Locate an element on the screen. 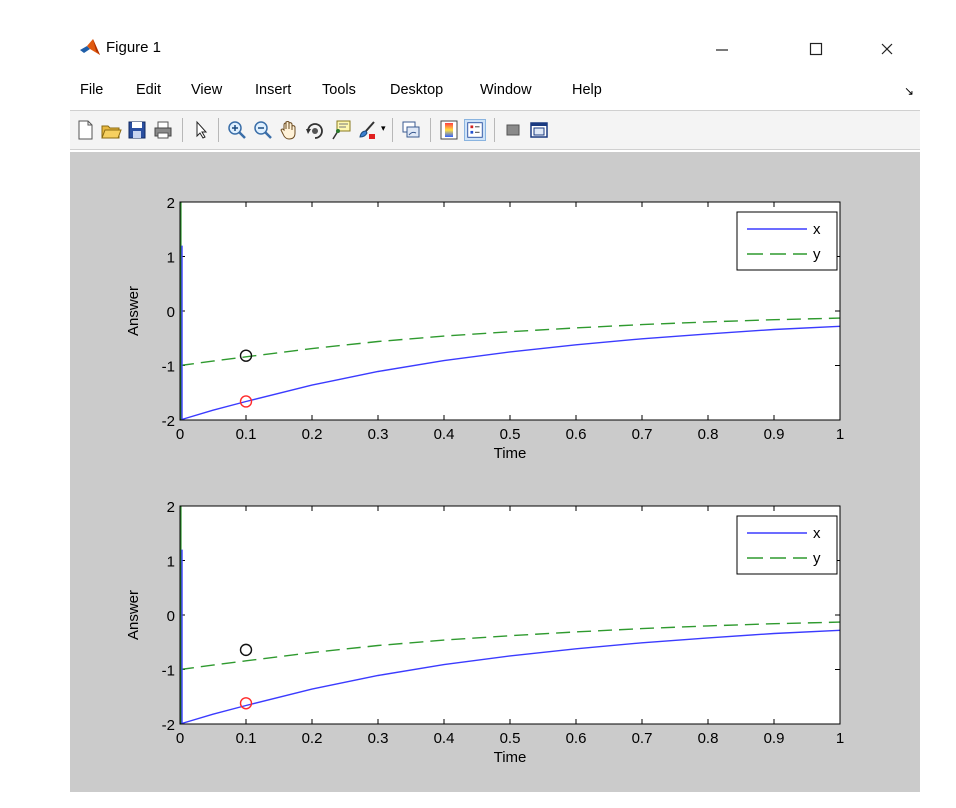 The image size is (956, 808). menu-window: Window is located at coordinates (506, 90).